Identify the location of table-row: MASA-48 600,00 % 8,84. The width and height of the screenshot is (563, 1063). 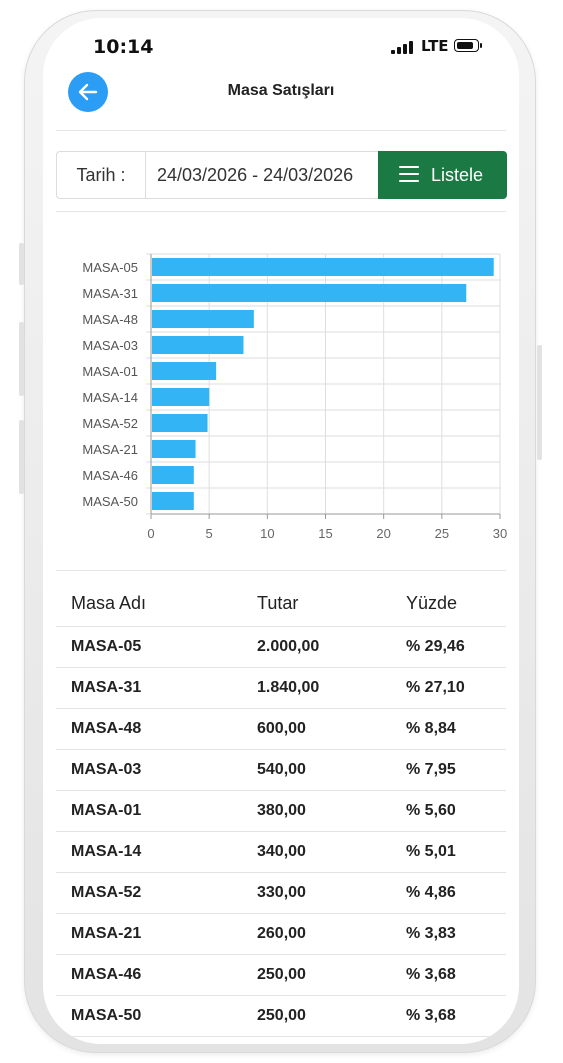
(281, 729).